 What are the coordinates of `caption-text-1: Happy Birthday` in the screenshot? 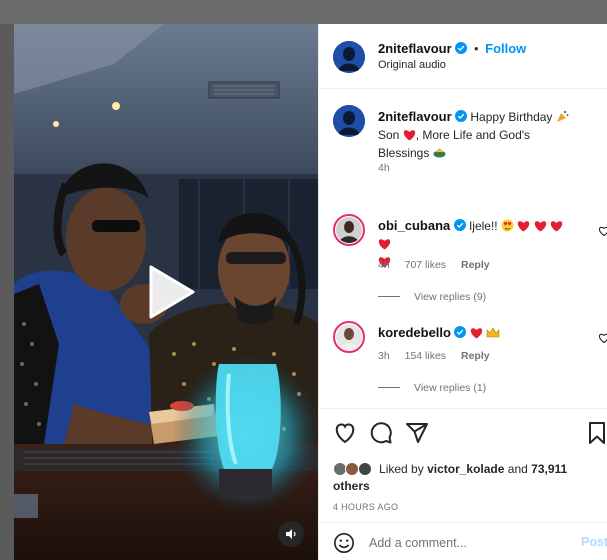 It's located at (513, 117).